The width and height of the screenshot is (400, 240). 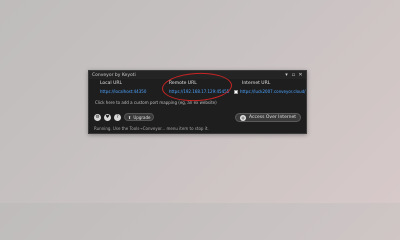 I want to click on internet-url-link: https://luck2007.conveyor.cloud/, so click(x=273, y=91).